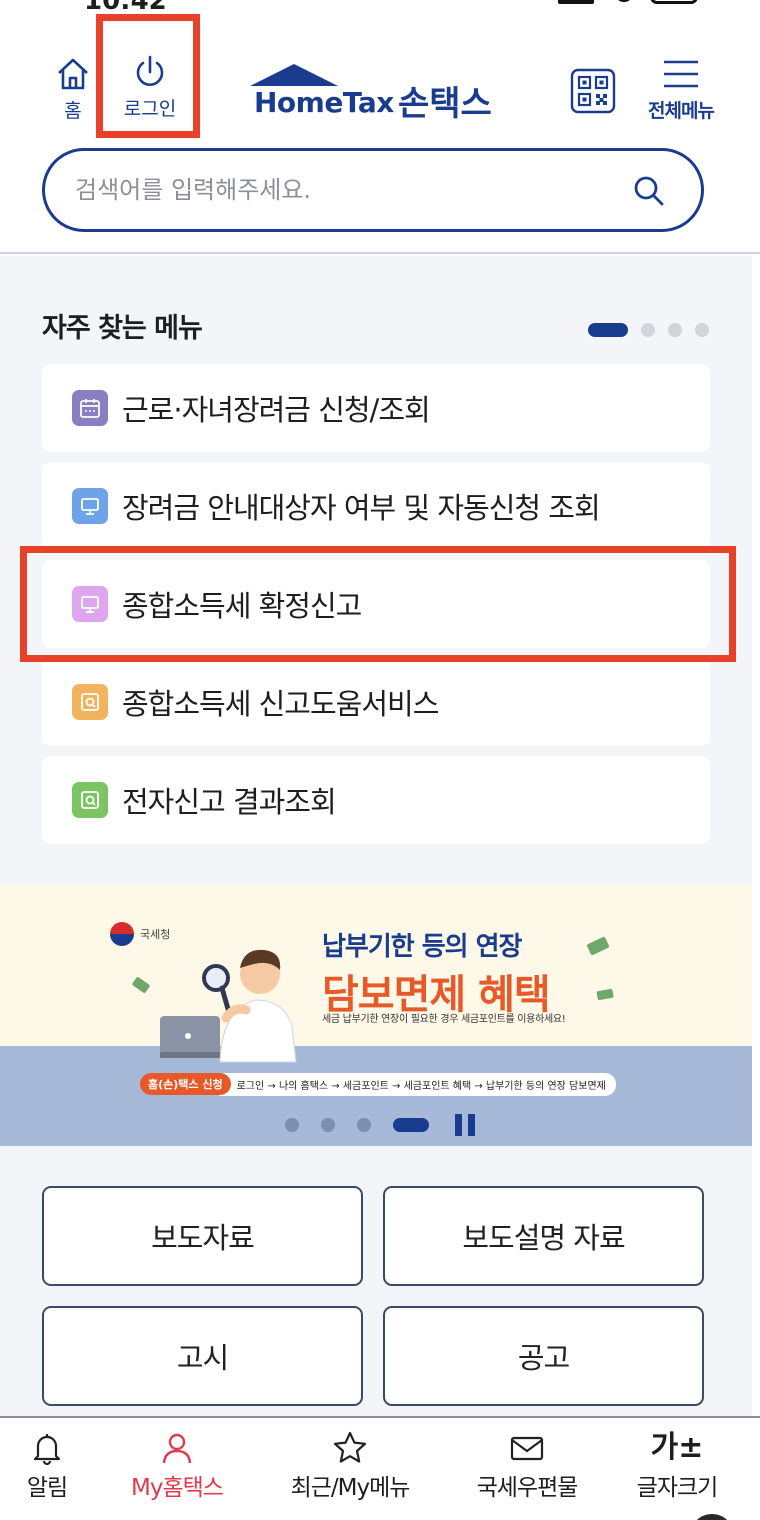 Image resolution: width=760 pixels, height=1520 pixels. What do you see at coordinates (649, 191) in the screenshot?
I see `search-icon` at bounding box center [649, 191].